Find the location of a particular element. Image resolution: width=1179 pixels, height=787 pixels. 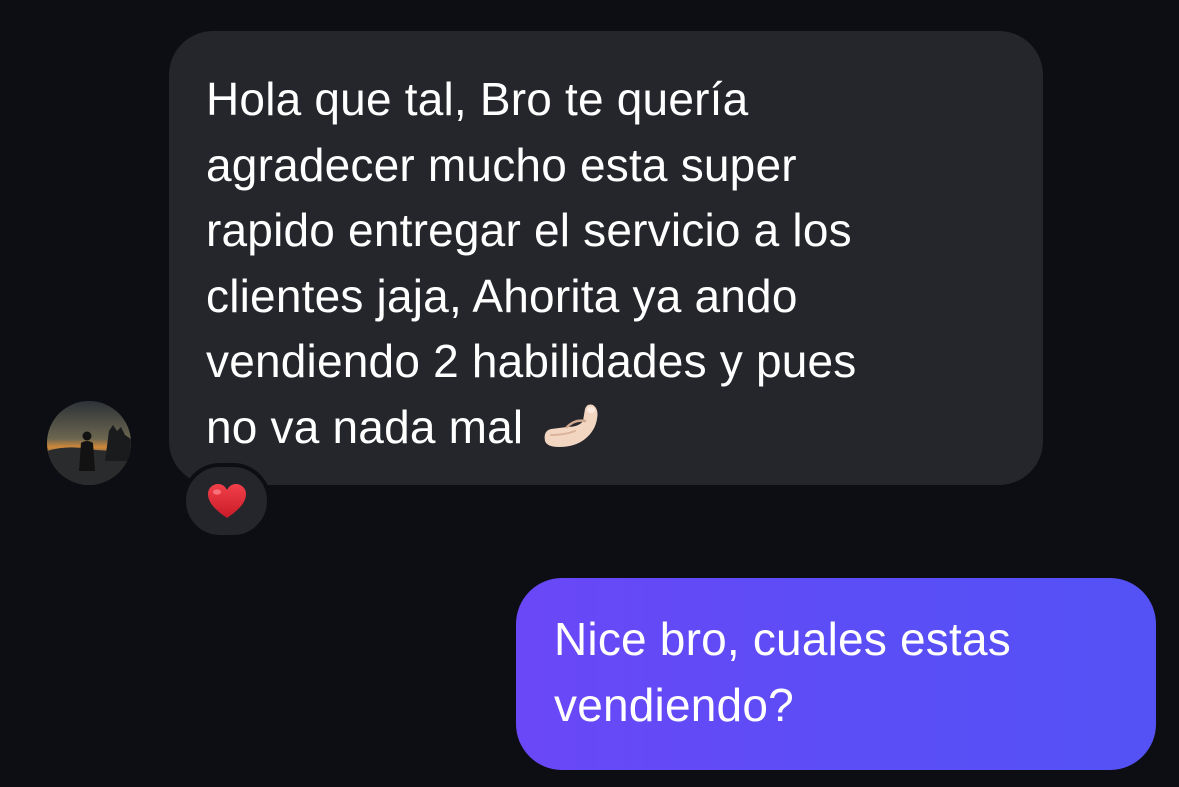

outgoing-message-text: Nice bro, cuales estas vendiendo? is located at coordinates (782, 672).